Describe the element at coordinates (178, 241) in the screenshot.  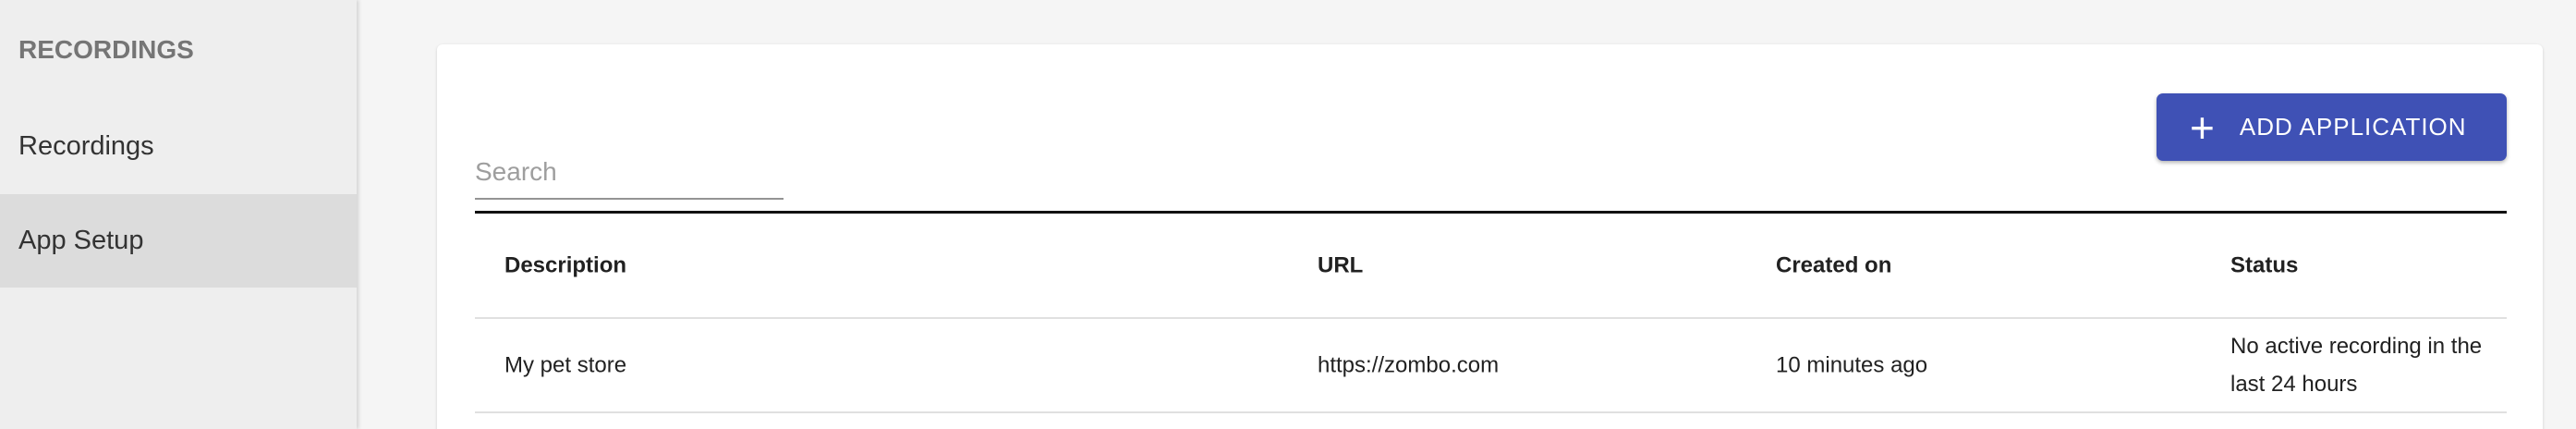
I see `sidebar-item-app-setup: App Setup` at that location.